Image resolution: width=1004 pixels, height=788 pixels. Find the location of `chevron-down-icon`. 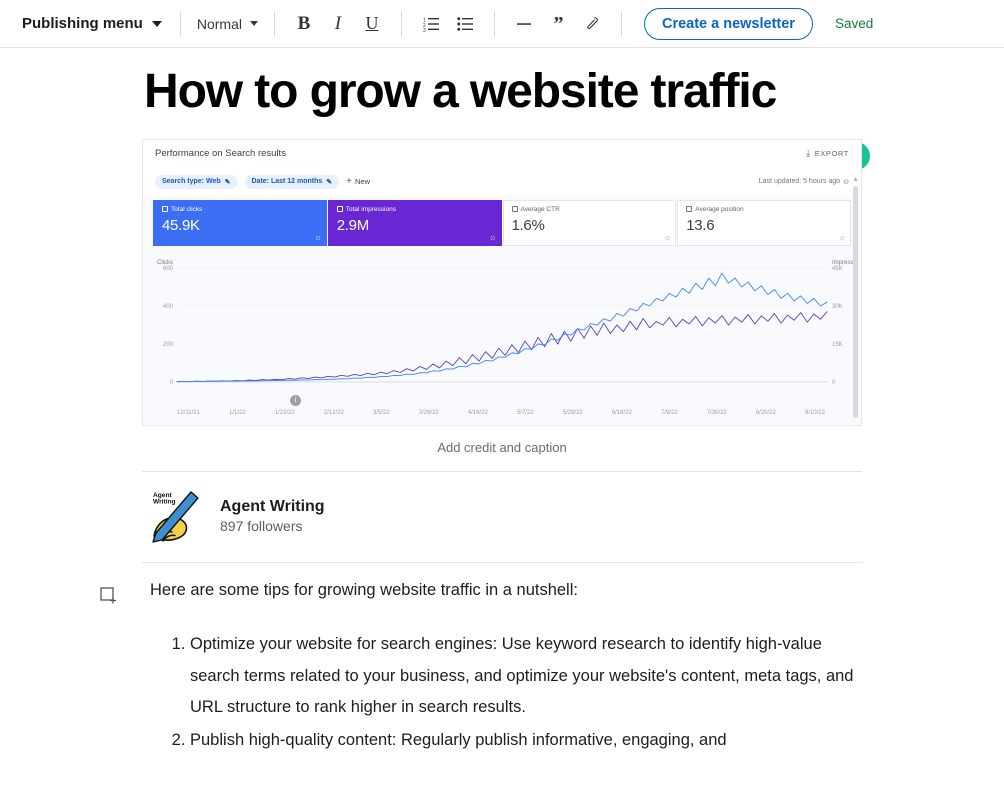

chevron-down-icon is located at coordinates (253, 23).